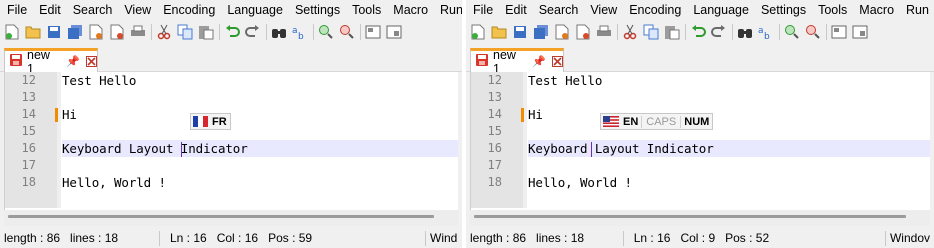 This screenshot has width=934, height=248. I want to click on tab-bar: new 1 📌, so click(700, 60).